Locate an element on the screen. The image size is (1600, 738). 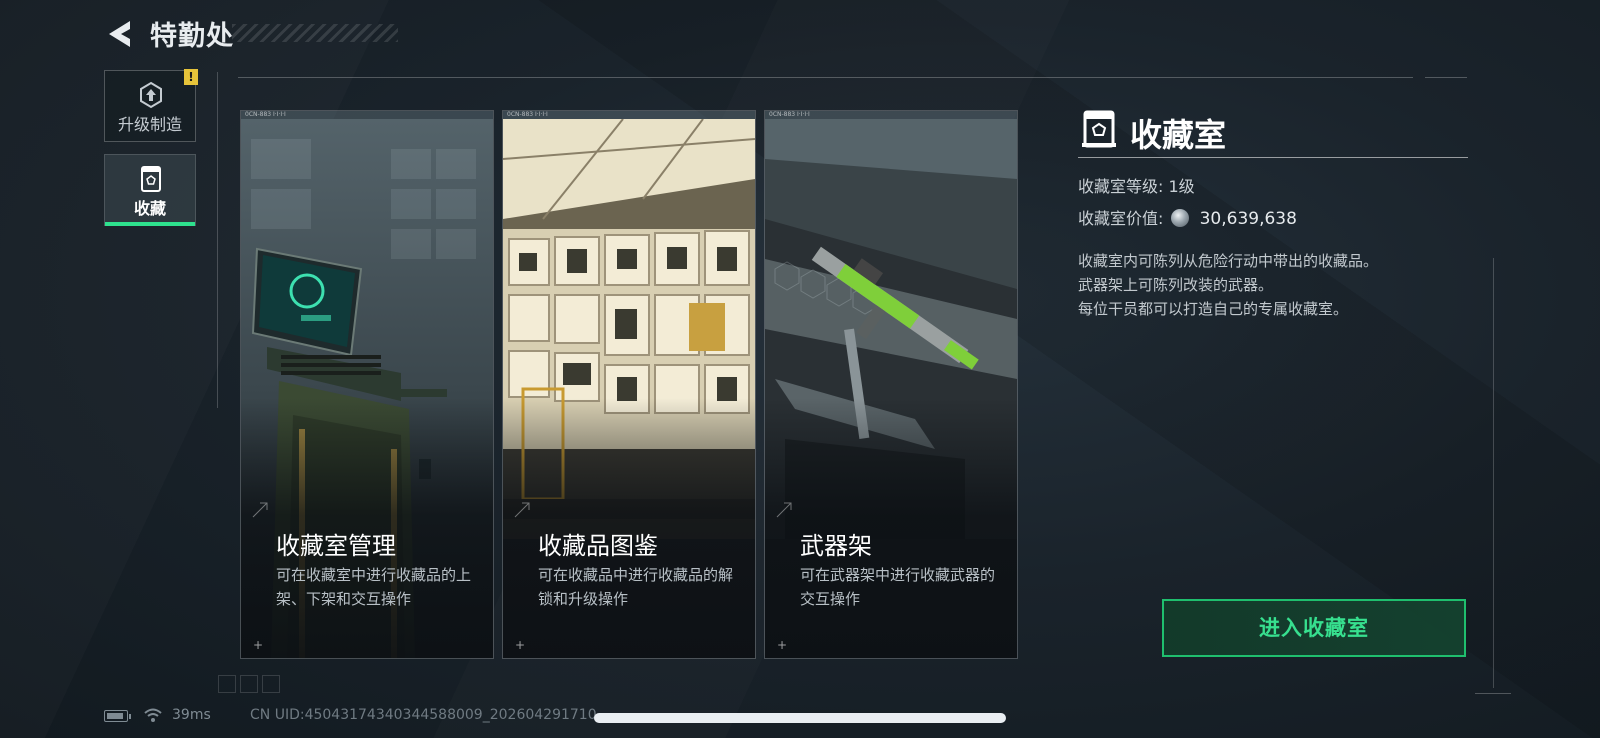
value-row: 收藏室价值: 30,639,638 is located at coordinates (1187, 217).